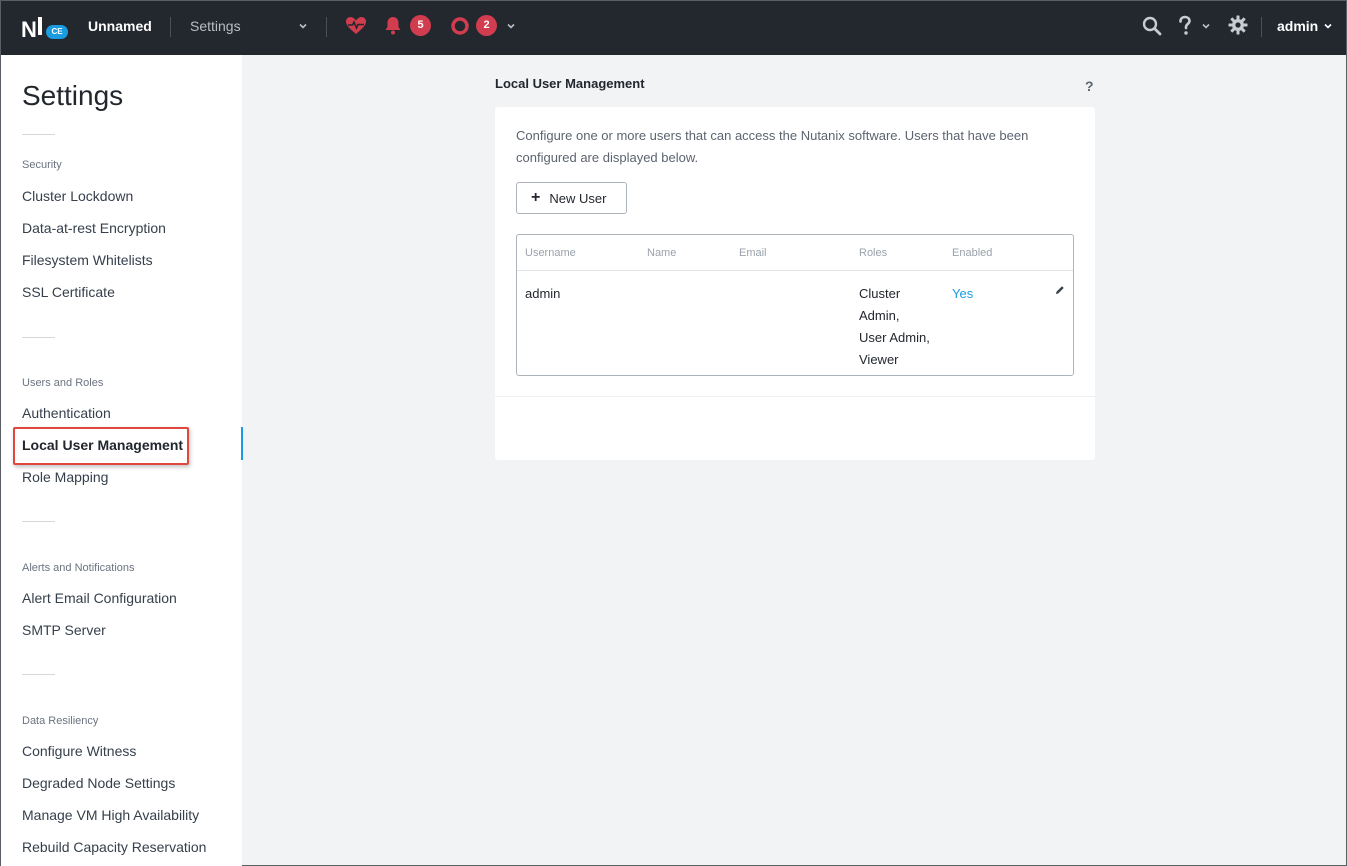 The image size is (1347, 866). Describe the element at coordinates (73, 95) in the screenshot. I see `page-title: Settings` at that location.